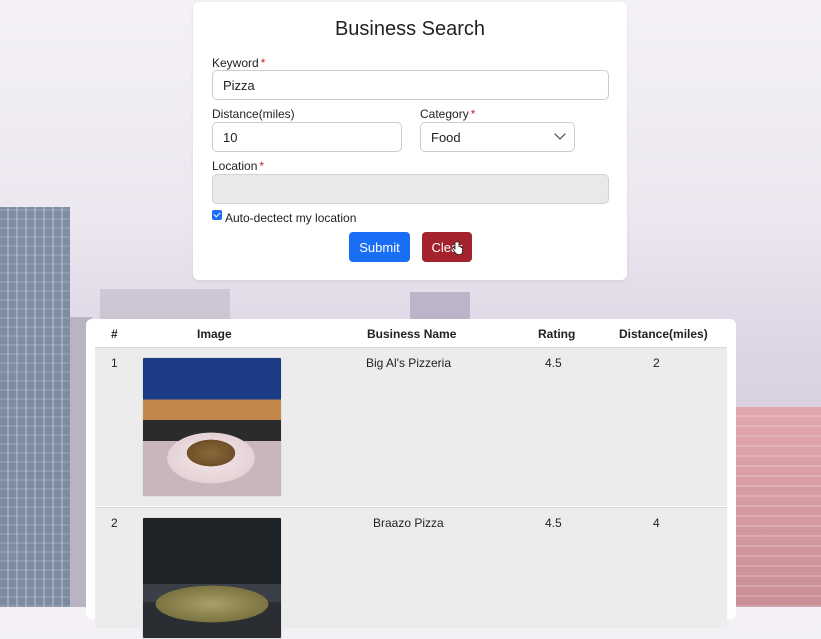 The width and height of the screenshot is (821, 639). What do you see at coordinates (560, 134) in the screenshot?
I see `chevron-down-icon` at bounding box center [560, 134].